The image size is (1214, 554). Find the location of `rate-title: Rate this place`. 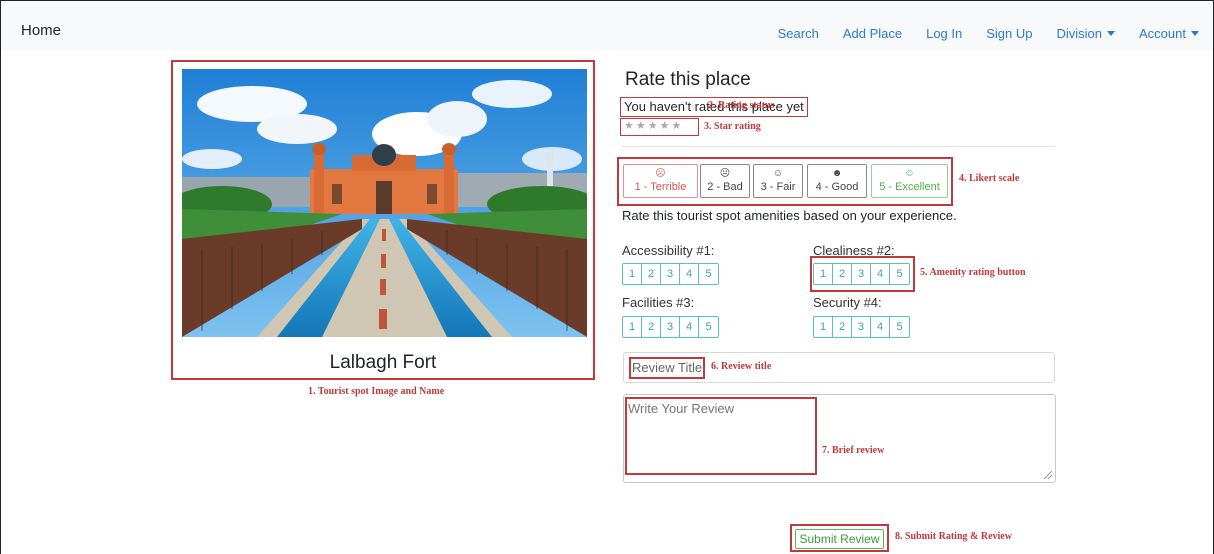

rate-title: Rate this place is located at coordinates (688, 79).